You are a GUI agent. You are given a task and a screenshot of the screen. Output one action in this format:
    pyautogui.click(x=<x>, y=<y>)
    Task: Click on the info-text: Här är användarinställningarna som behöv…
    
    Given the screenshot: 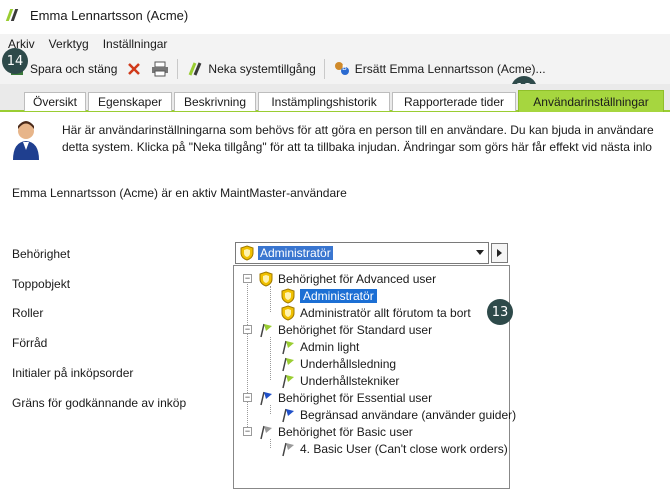 What is the action you would take?
    pyautogui.click(x=366, y=139)
    